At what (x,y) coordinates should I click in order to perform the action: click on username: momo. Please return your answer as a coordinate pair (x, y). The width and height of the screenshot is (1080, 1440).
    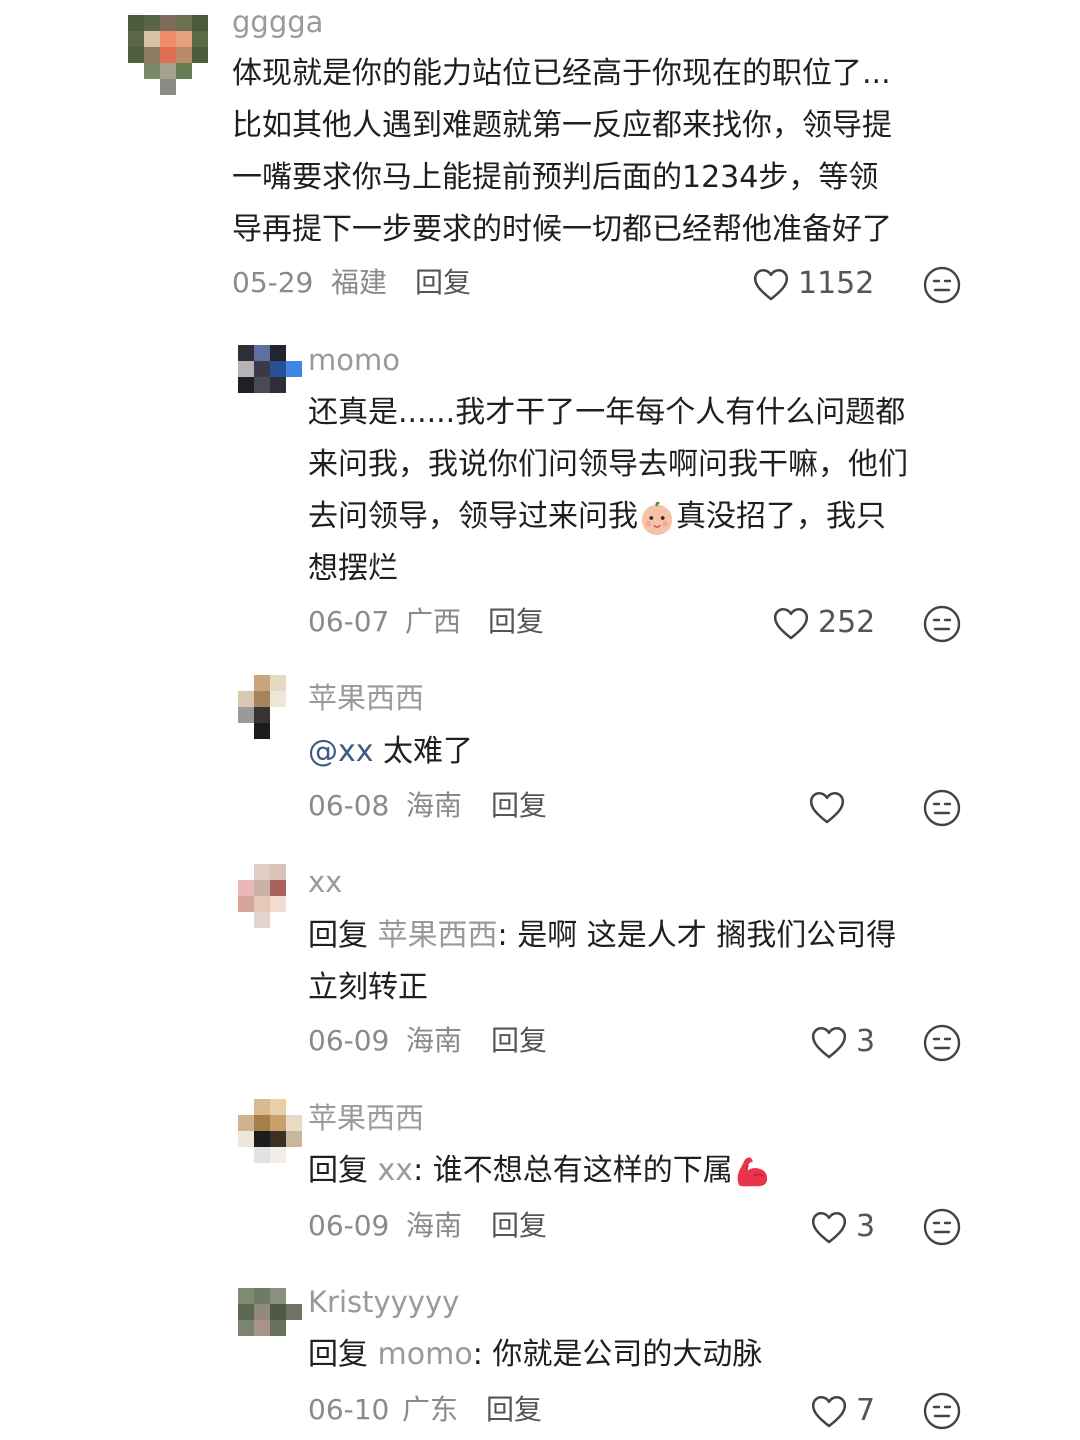
    Looking at the image, I should click on (354, 360).